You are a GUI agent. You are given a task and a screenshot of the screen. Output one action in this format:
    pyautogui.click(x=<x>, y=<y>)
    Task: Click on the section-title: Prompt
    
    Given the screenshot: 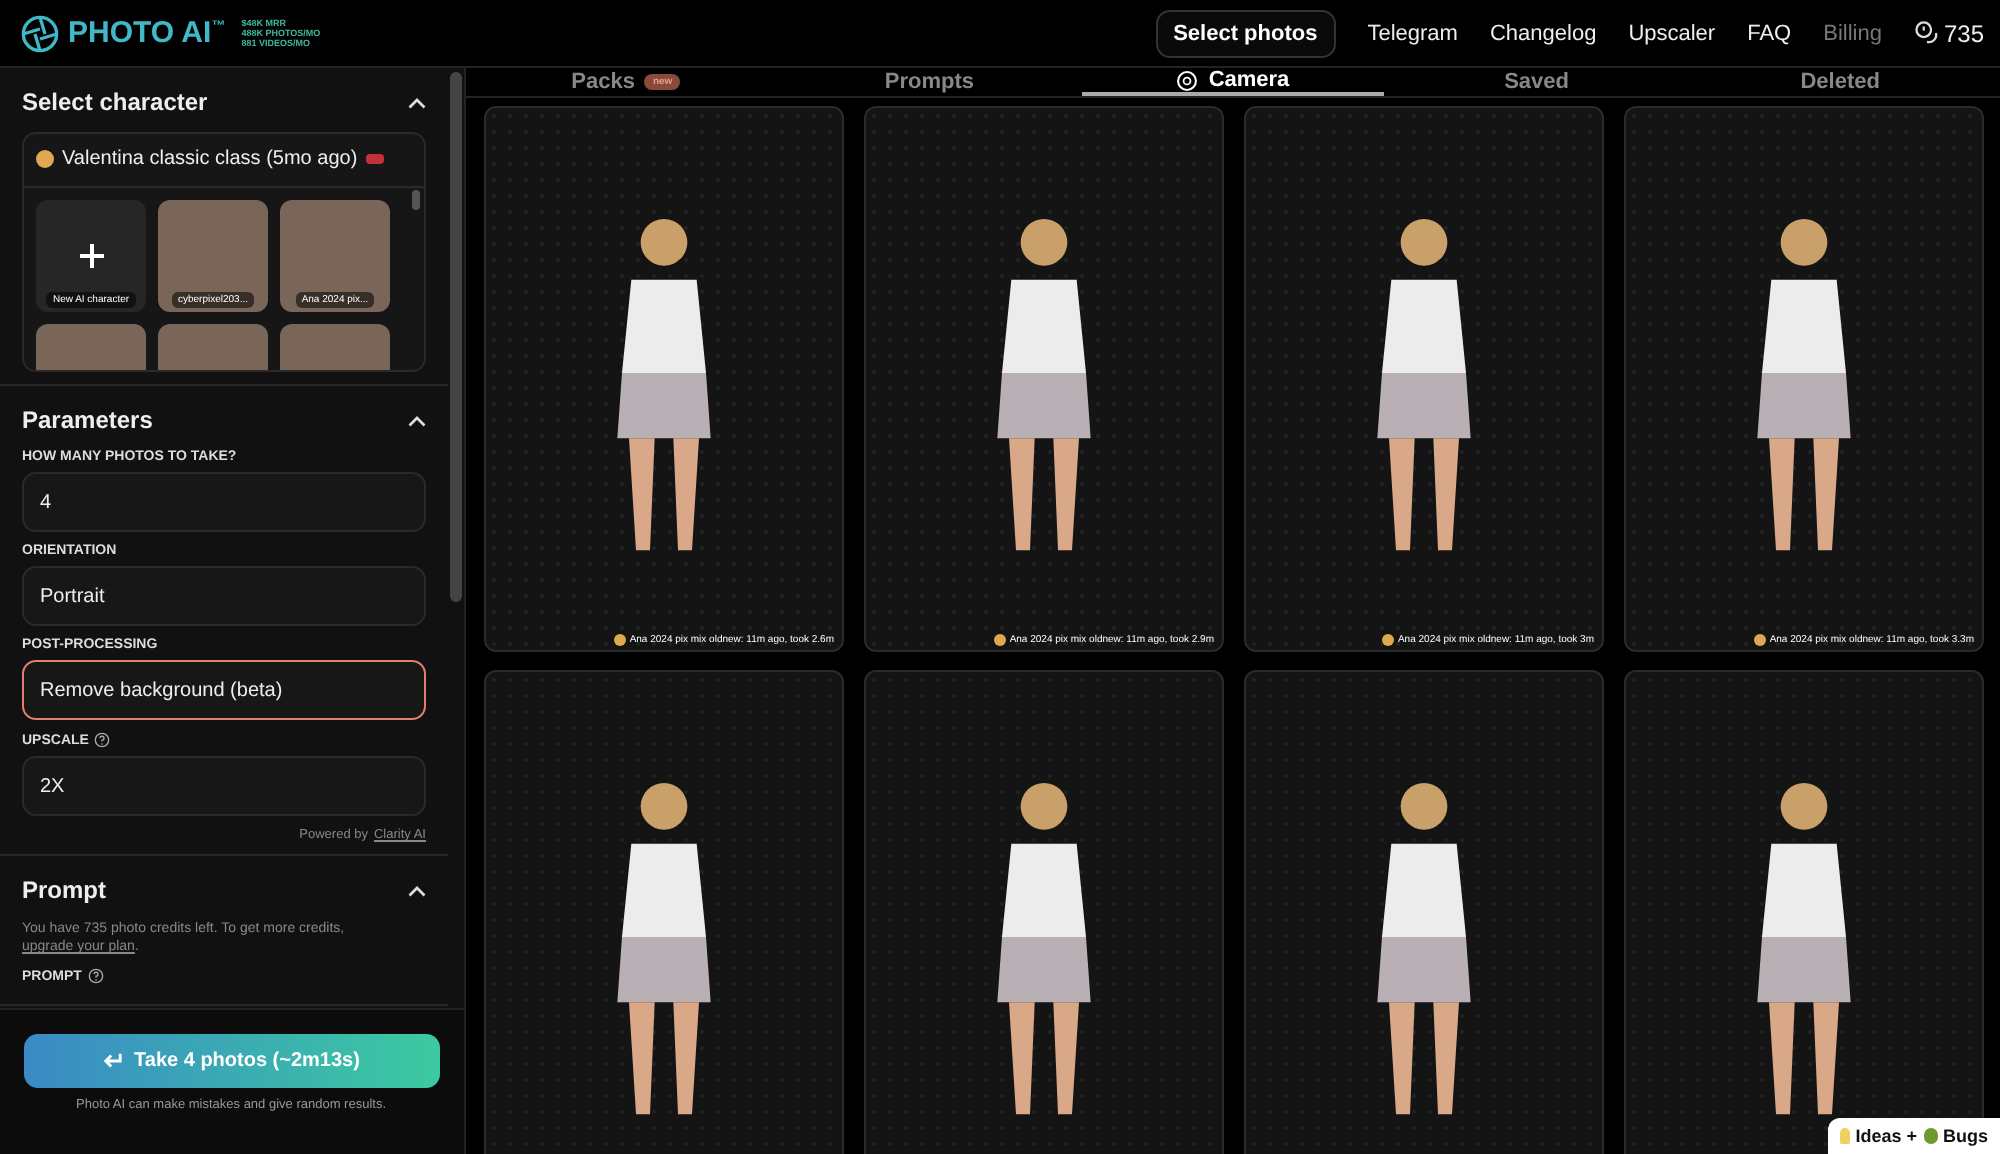 What is the action you would take?
    pyautogui.click(x=64, y=890)
    